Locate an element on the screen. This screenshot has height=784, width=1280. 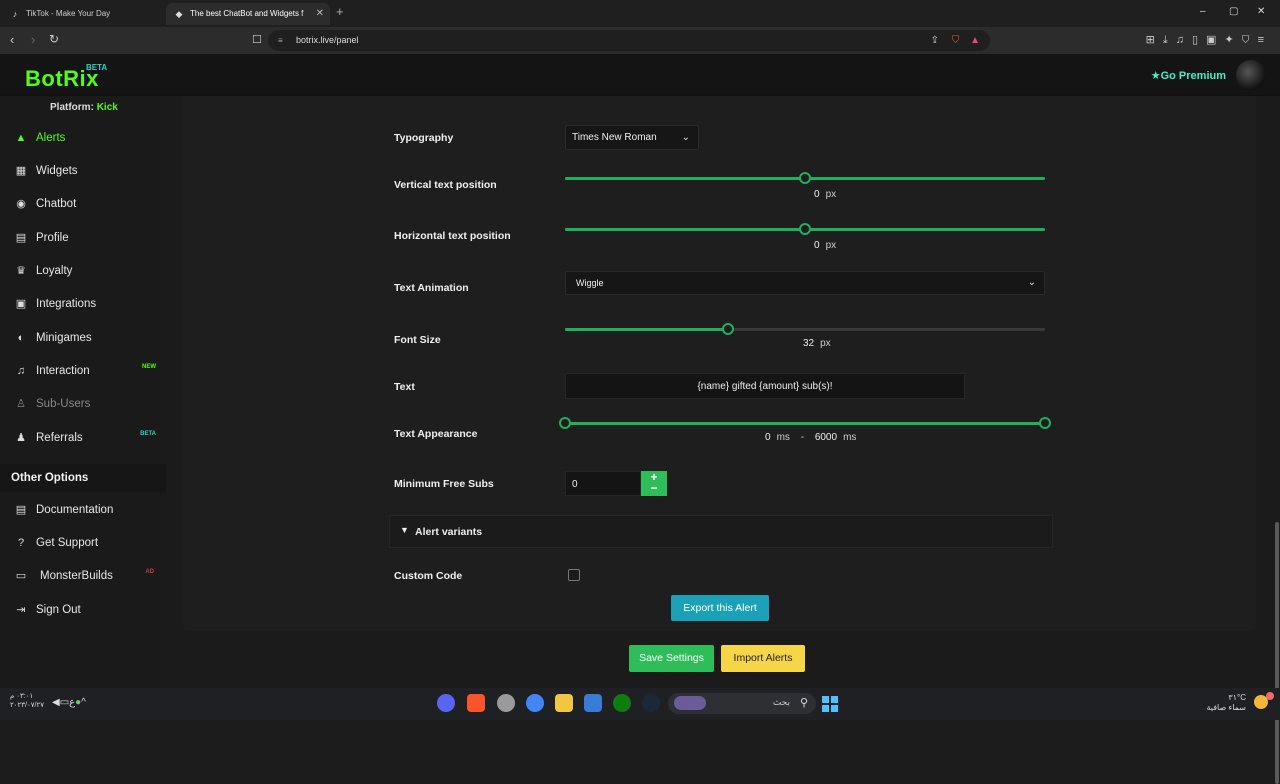
brave-rewards-icon: ▲ is located at coordinates (975, 40).